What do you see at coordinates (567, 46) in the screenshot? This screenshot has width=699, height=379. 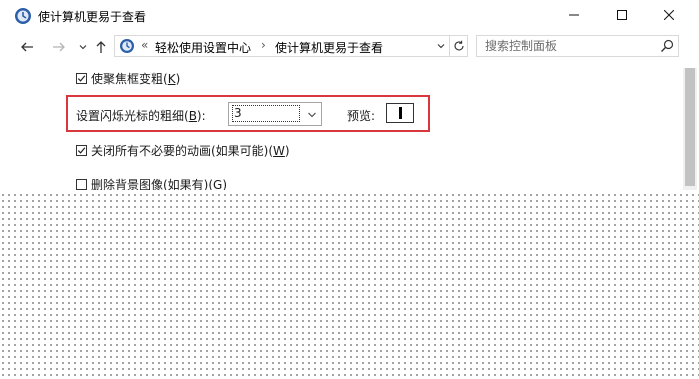 I see `search-input` at bounding box center [567, 46].